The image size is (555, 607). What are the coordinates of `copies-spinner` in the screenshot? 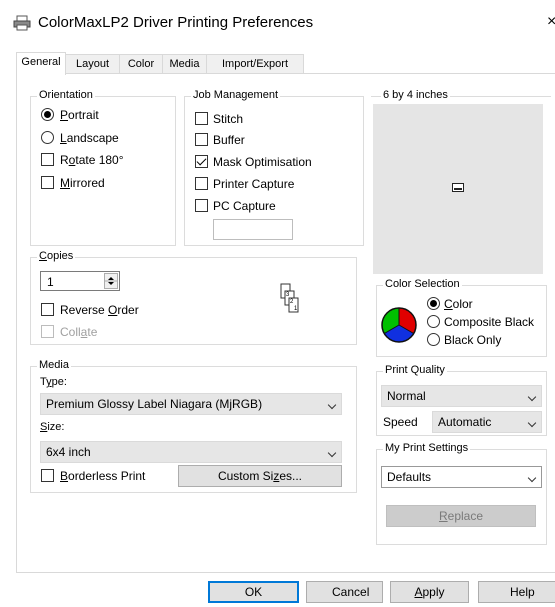 It's located at (111, 281).